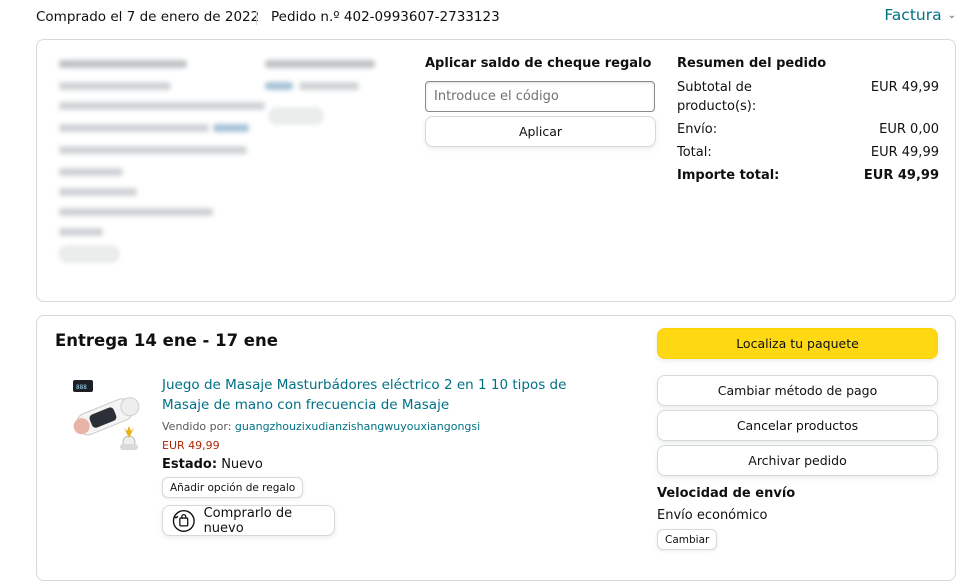 The height and width of the screenshot is (585, 978). What do you see at coordinates (166, 340) in the screenshot?
I see `delivery-title: Entrega 14 ene - 17 ene` at bounding box center [166, 340].